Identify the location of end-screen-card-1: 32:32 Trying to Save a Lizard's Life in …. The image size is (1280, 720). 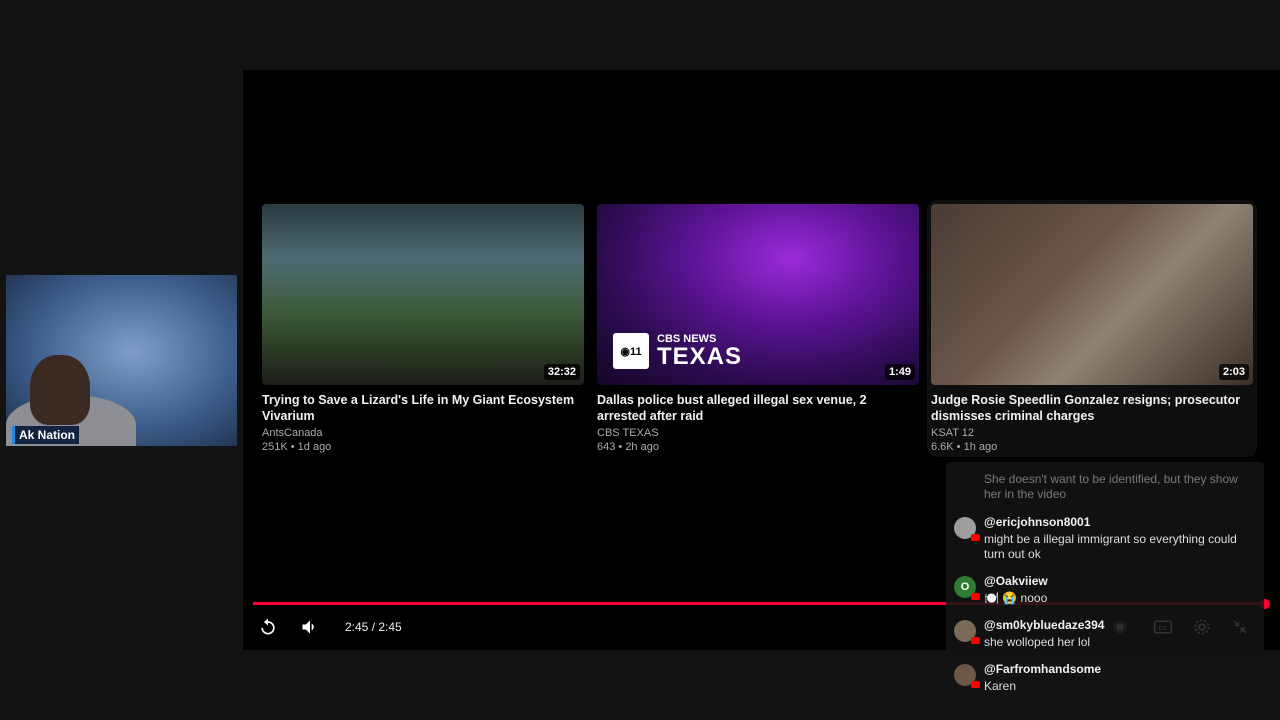
(423, 328).